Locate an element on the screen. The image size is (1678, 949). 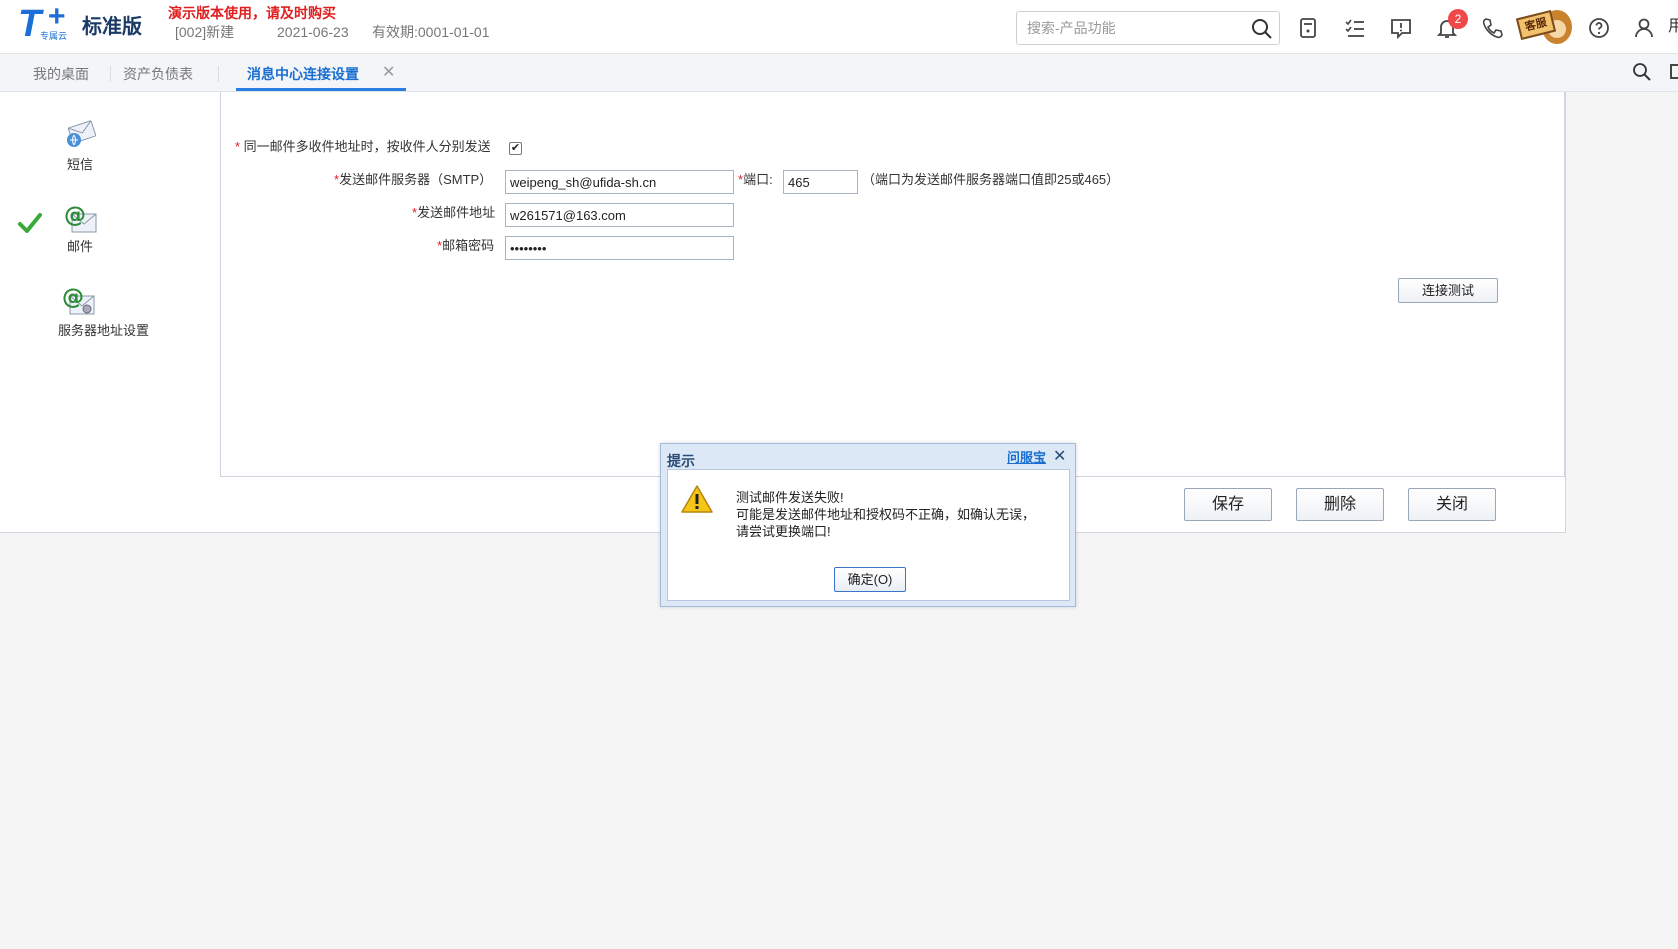
search-input is located at coordinates (1137, 28).